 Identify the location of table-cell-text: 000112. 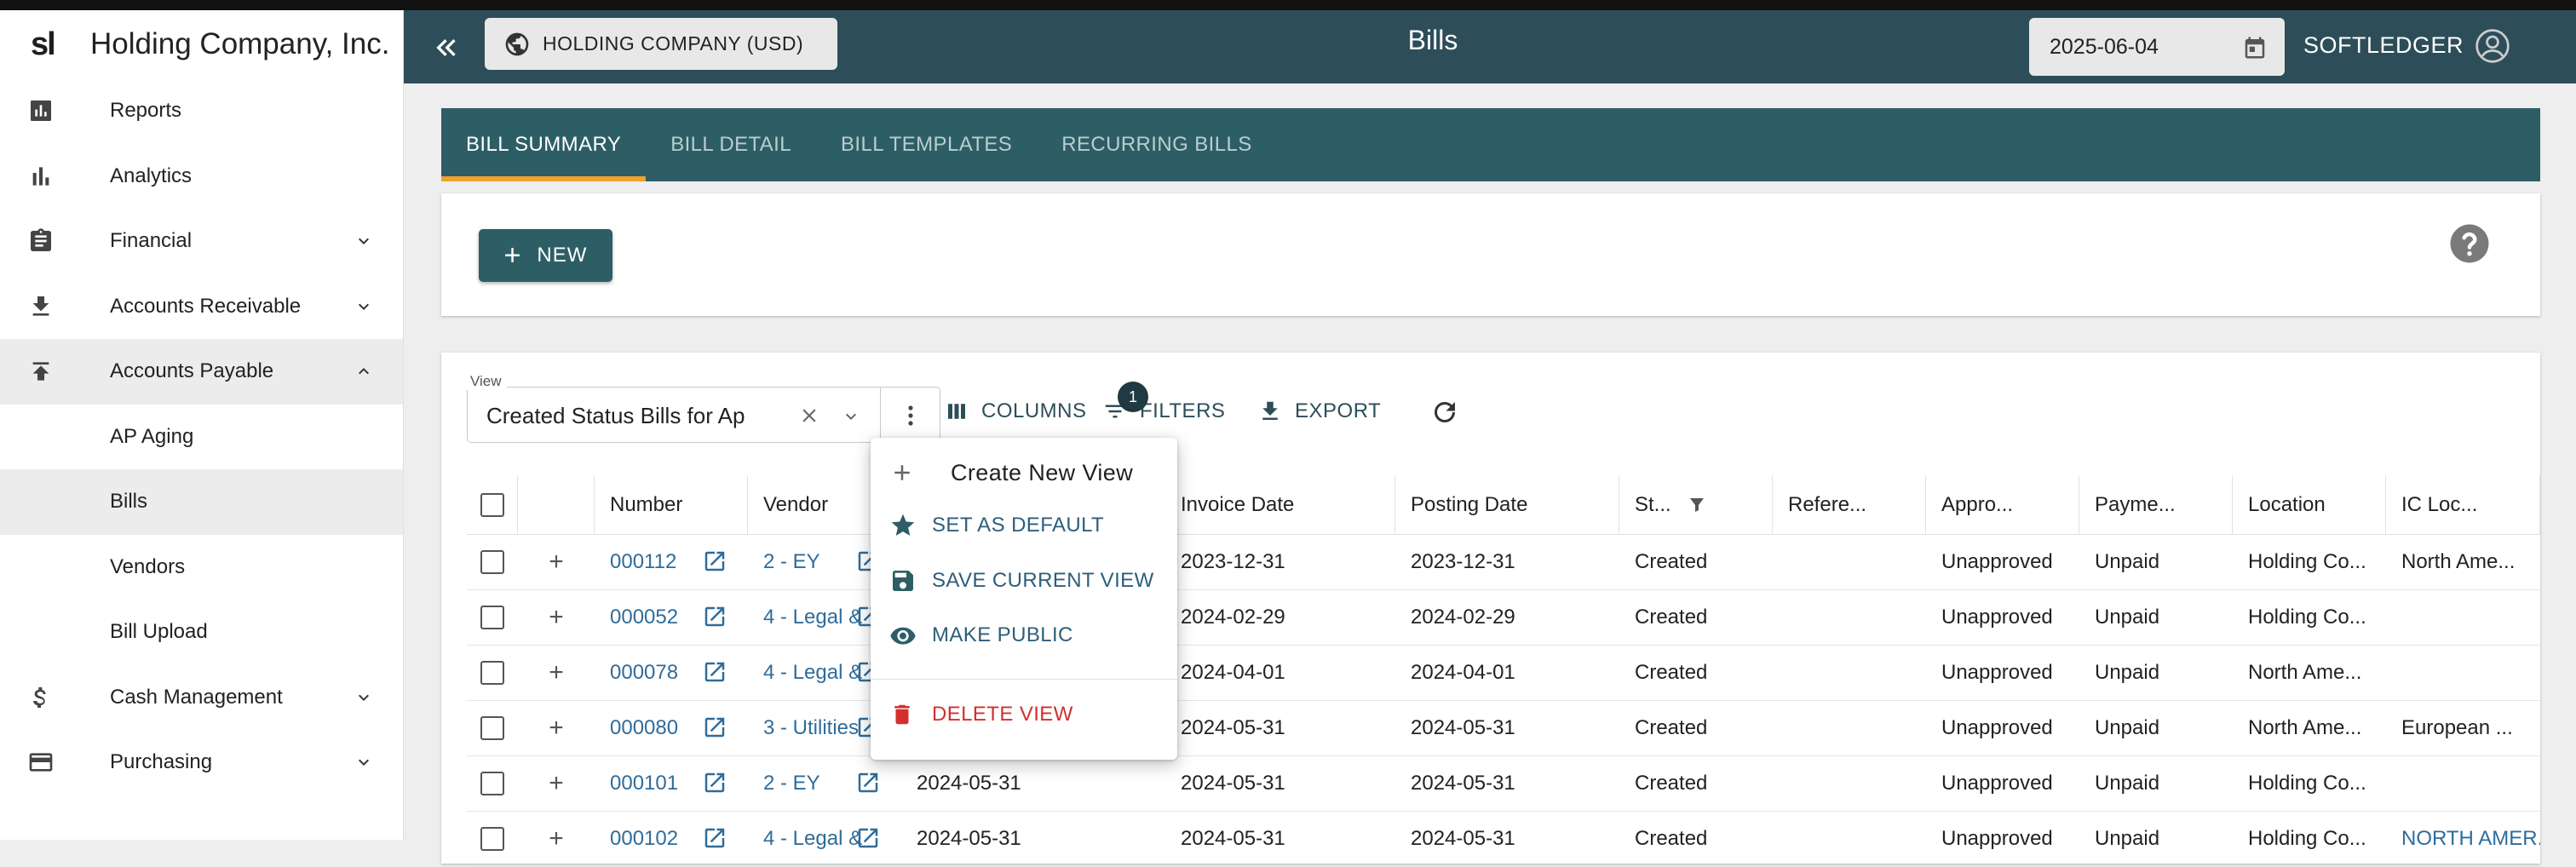
(643, 562).